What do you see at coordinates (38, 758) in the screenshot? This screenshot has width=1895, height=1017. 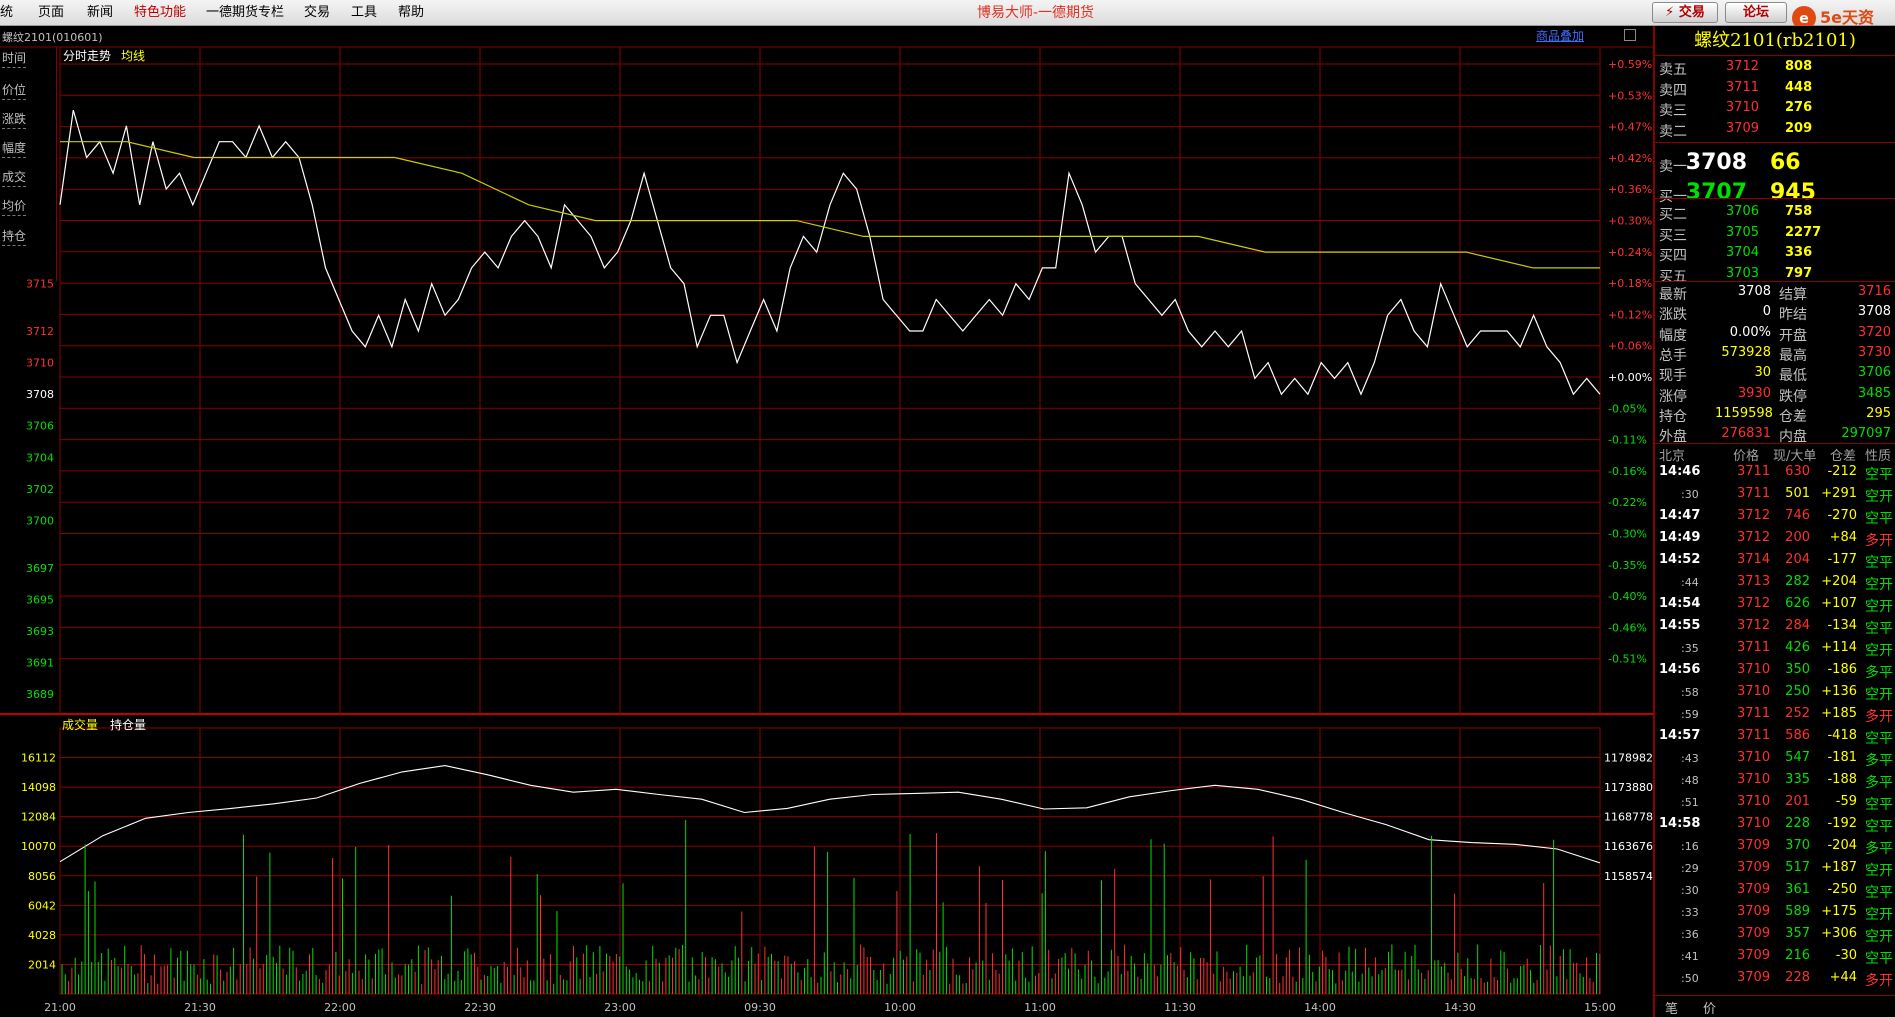 I see `volume-tick-label: 16112` at bounding box center [38, 758].